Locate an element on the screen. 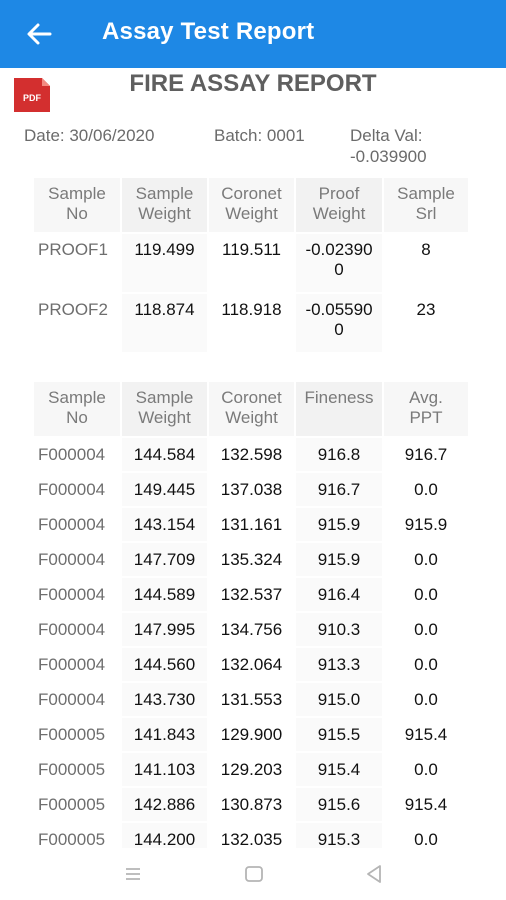 This screenshot has height=900, width=506. table-row: F000005 141.103 129.203 915.4 0.0 is located at coordinates (251, 769).